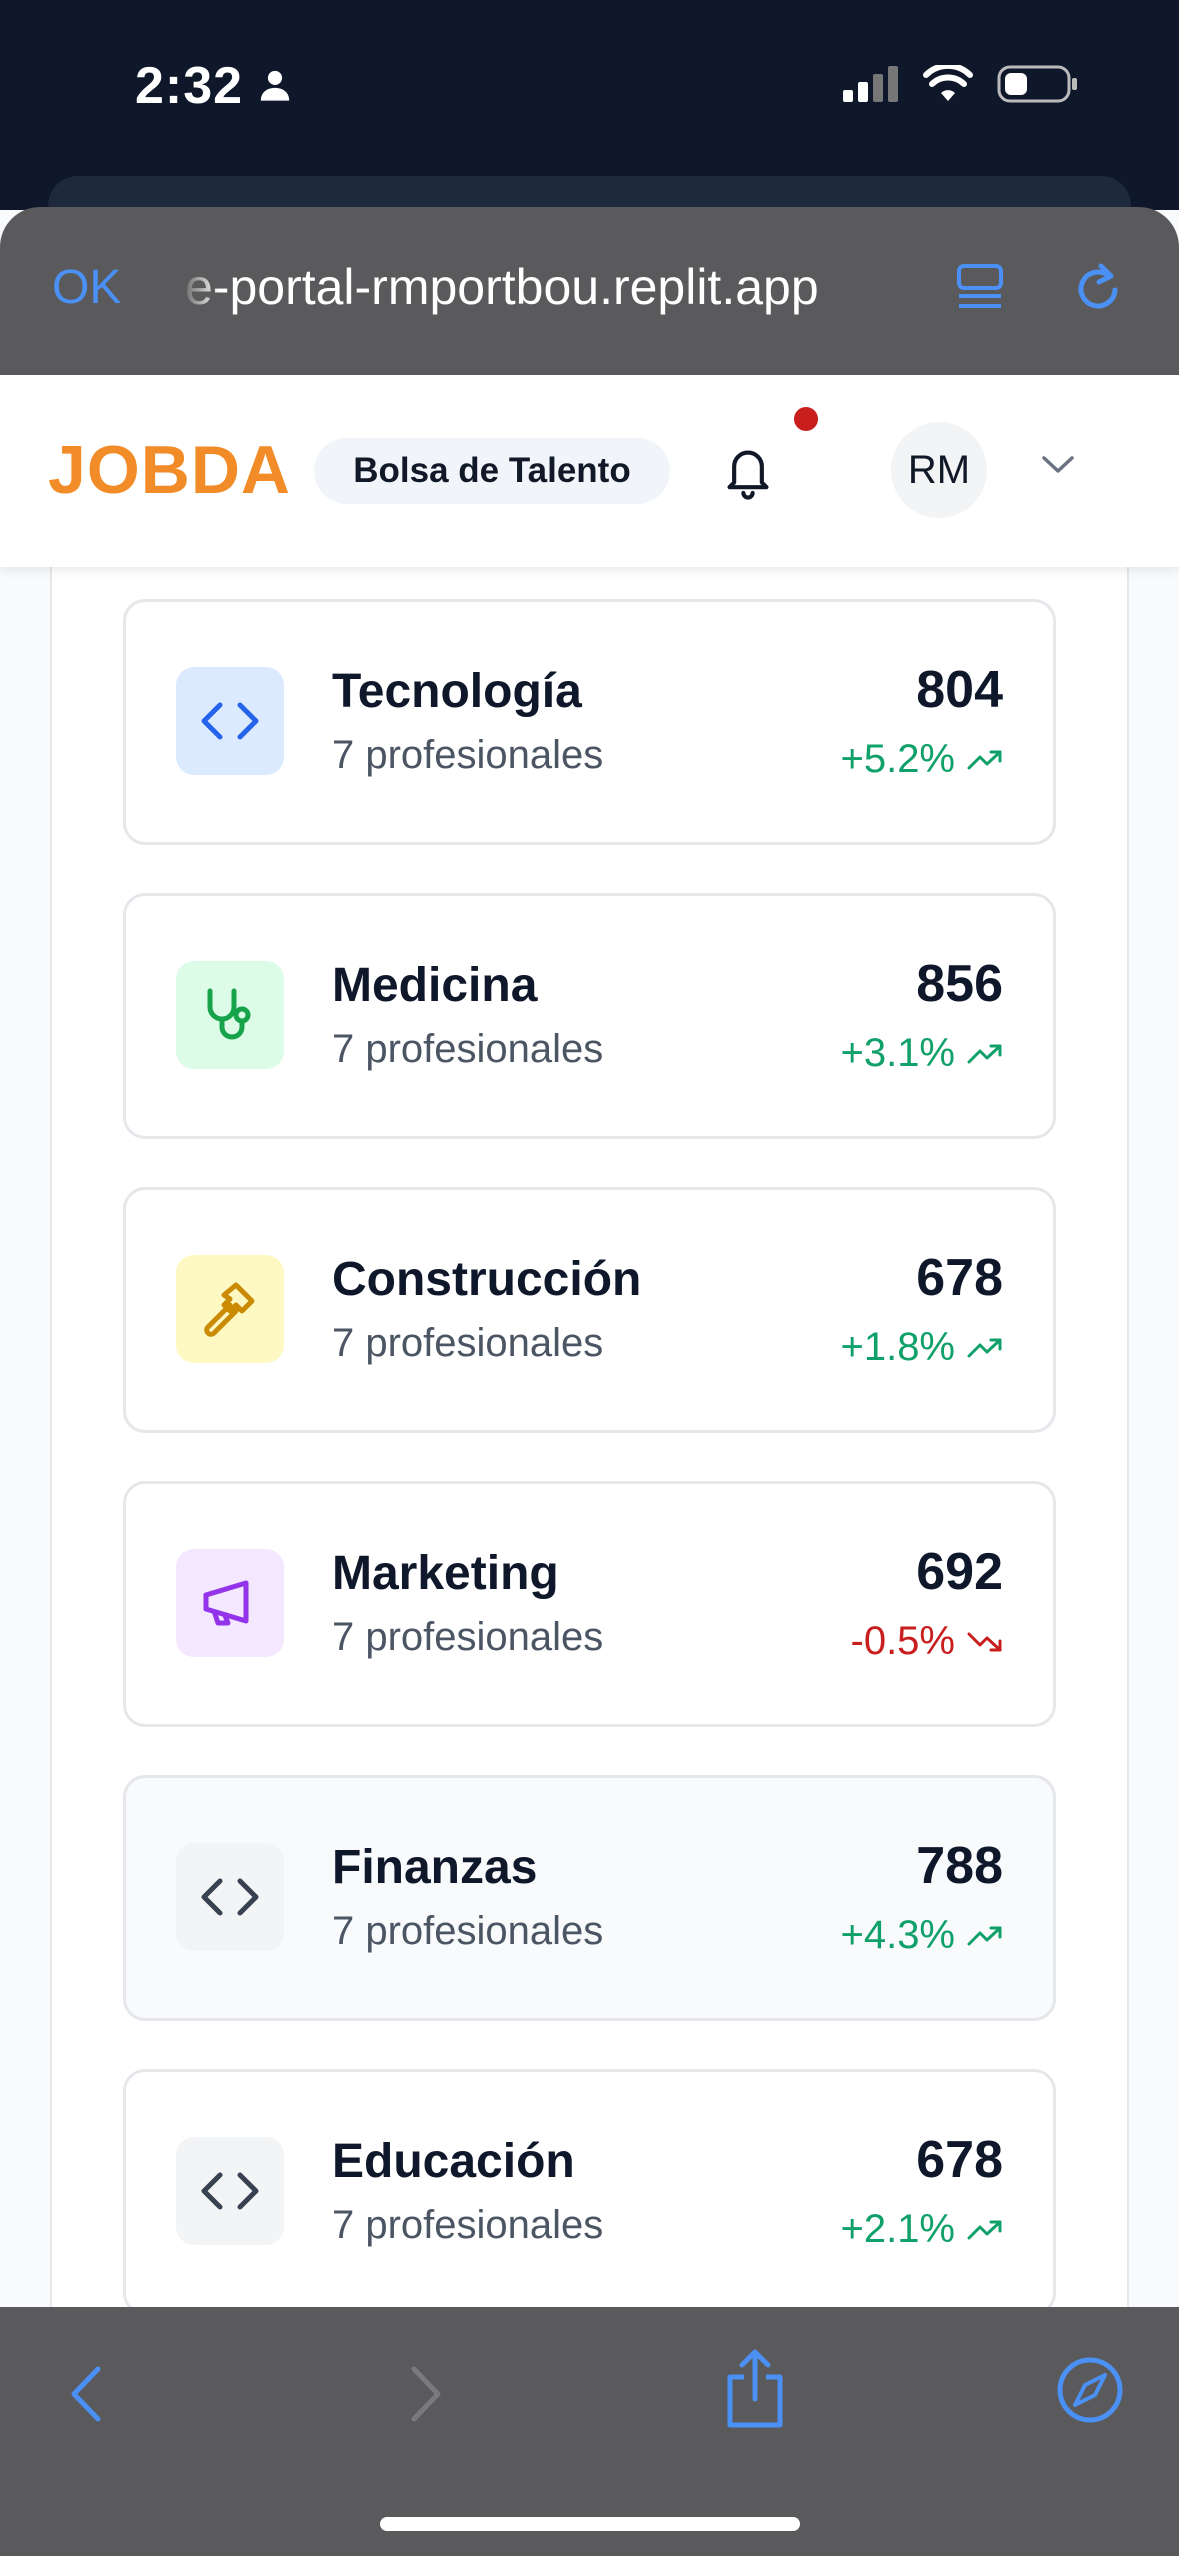 This screenshot has width=1179, height=2556. I want to click on app-header: JOBDA Bolsa de Talento RM, so click(589, 471).